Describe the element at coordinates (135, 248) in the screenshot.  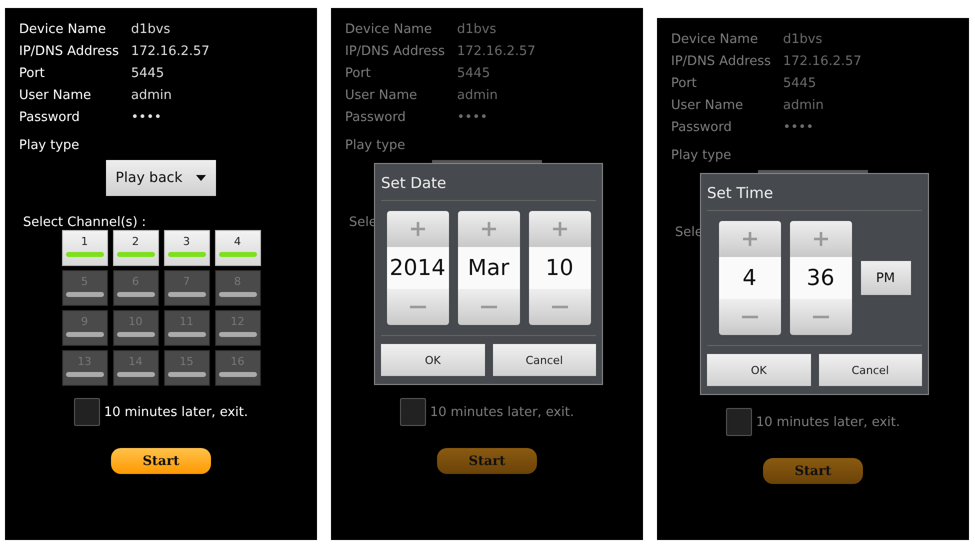
I see `channel-toggle: 2` at that location.